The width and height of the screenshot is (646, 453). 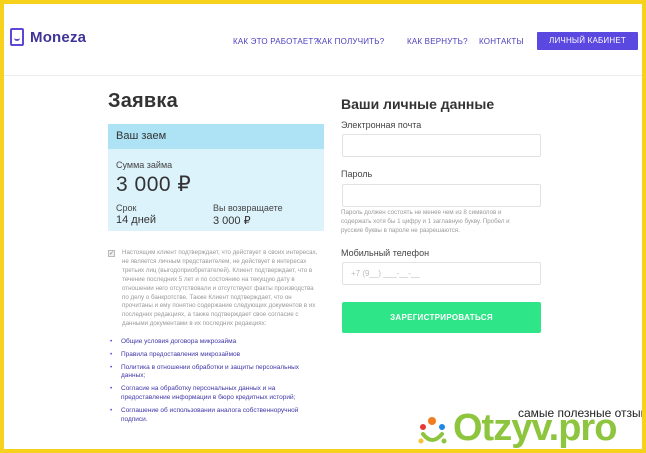 I want to click on password-field, so click(x=441, y=195).